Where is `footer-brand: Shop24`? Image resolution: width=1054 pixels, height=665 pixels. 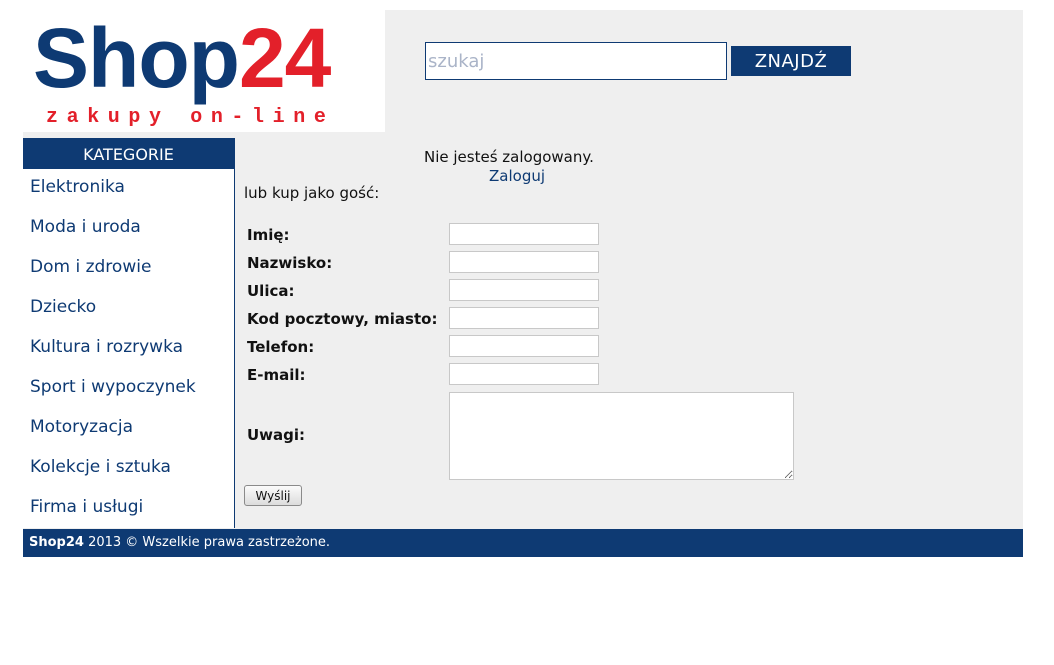
footer-brand: Shop24 is located at coordinates (56, 542).